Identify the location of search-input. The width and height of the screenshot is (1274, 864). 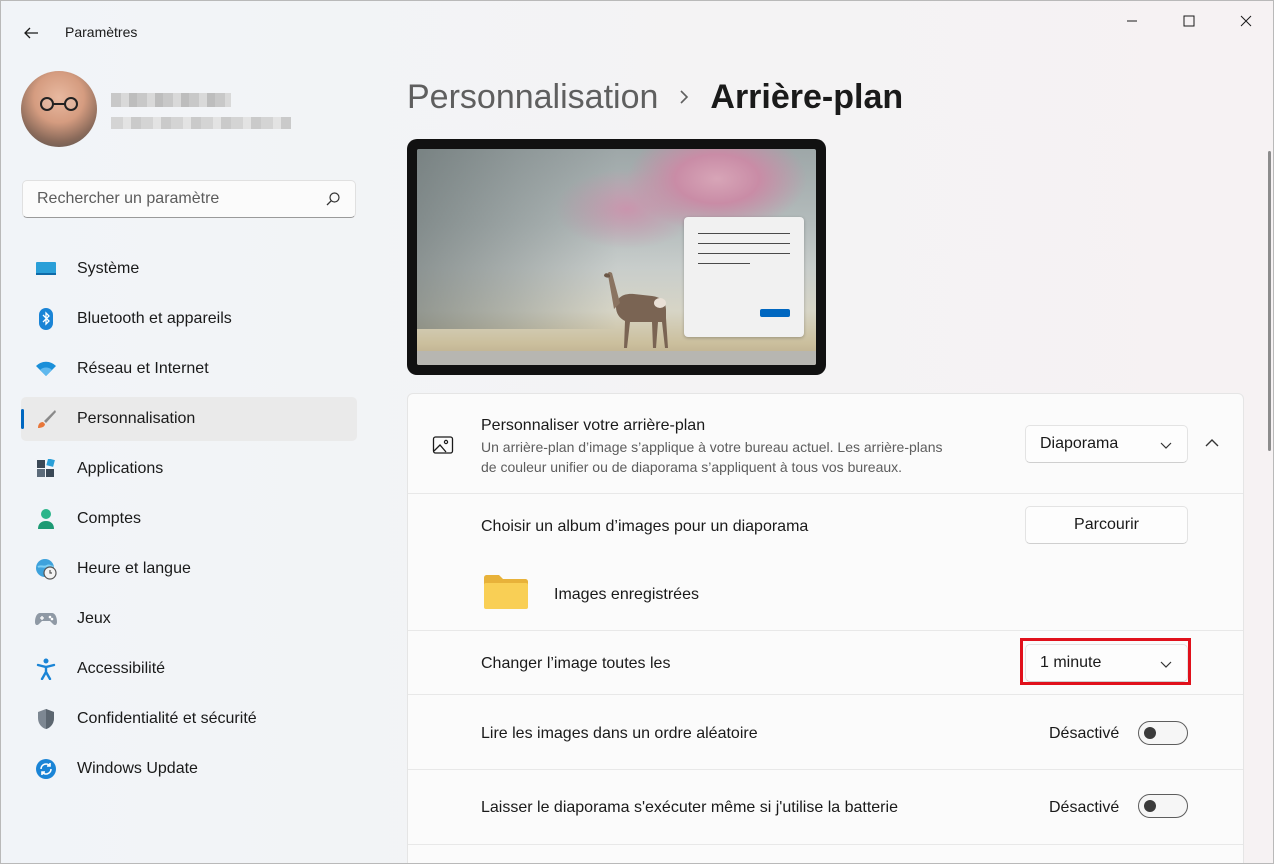
(168, 199).